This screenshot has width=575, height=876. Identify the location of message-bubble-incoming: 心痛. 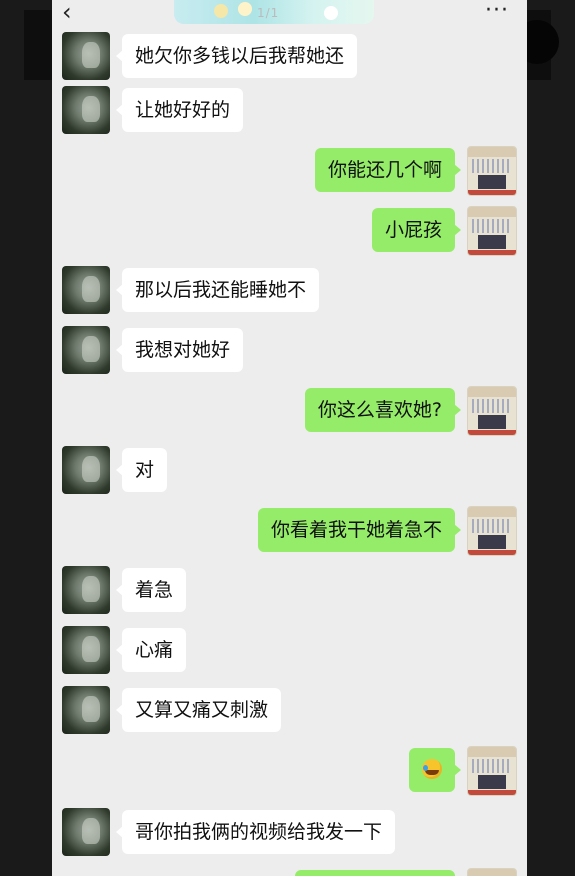
(151, 650).